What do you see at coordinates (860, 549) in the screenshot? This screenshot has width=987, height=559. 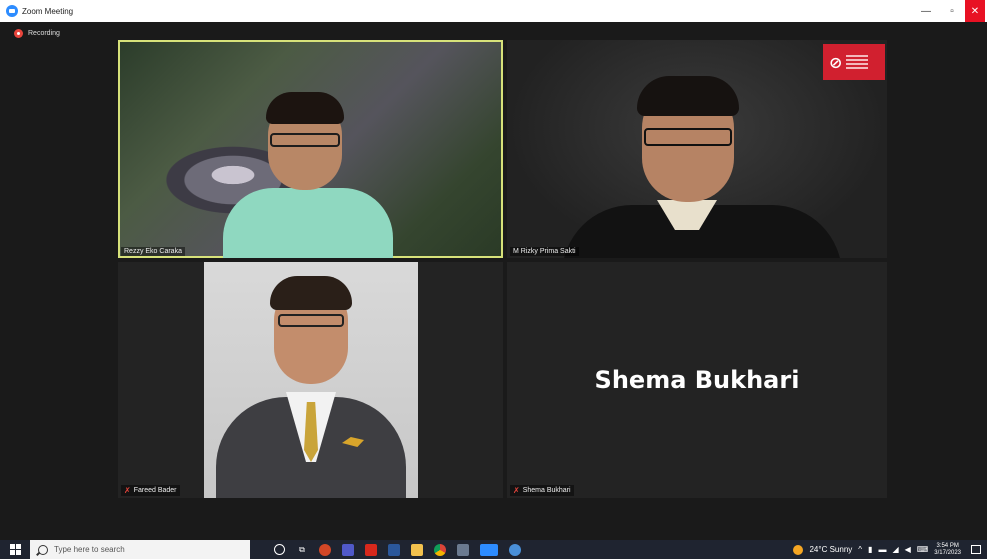 I see `chevron-up-icon: ^` at bounding box center [860, 549].